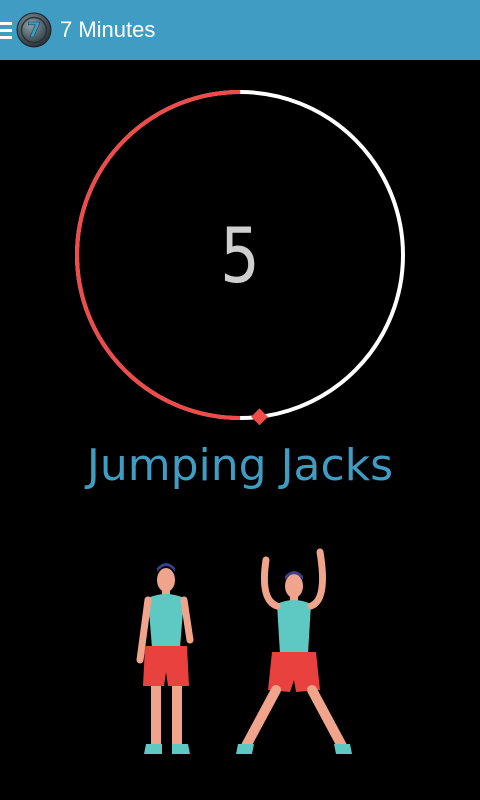 Image resolution: width=480 pixels, height=800 pixels. What do you see at coordinates (165, 658) in the screenshot?
I see `standing-person-figure` at bounding box center [165, 658].